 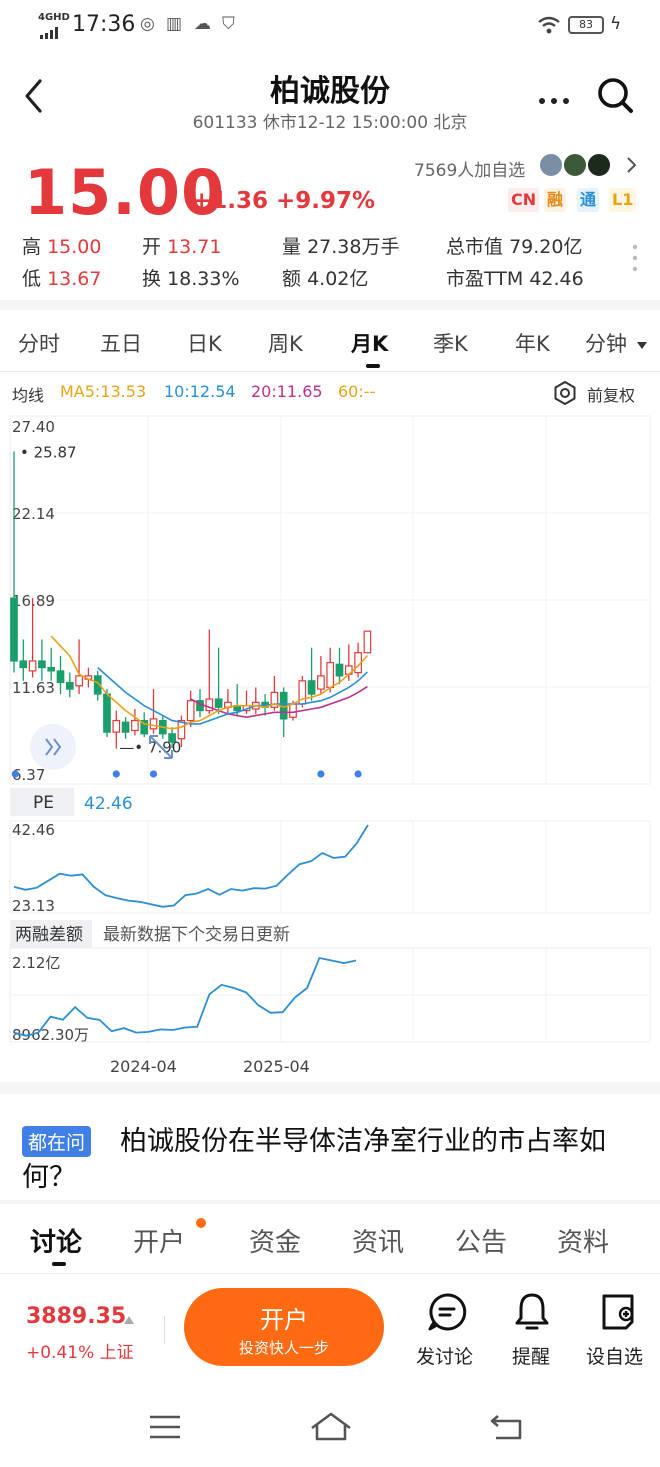 I want to click on ma10-value: 10:12.54, so click(x=200, y=391).